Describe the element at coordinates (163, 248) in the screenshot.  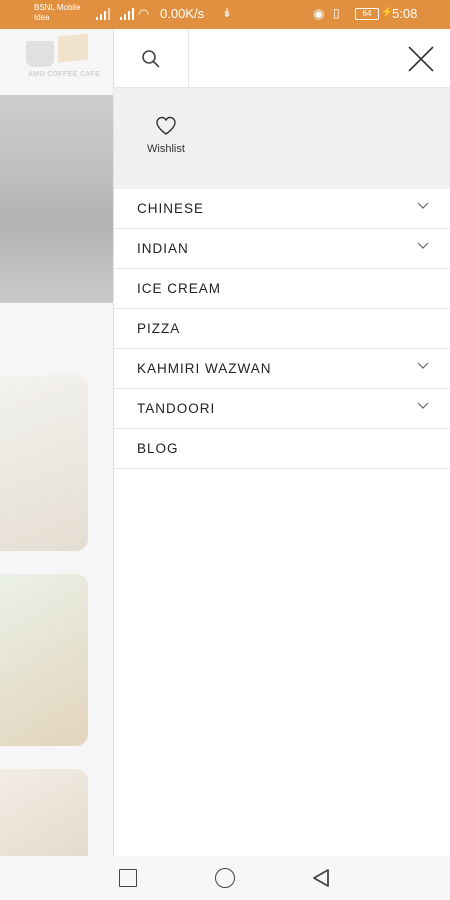
I see `menu-item-label: INDIAN` at that location.